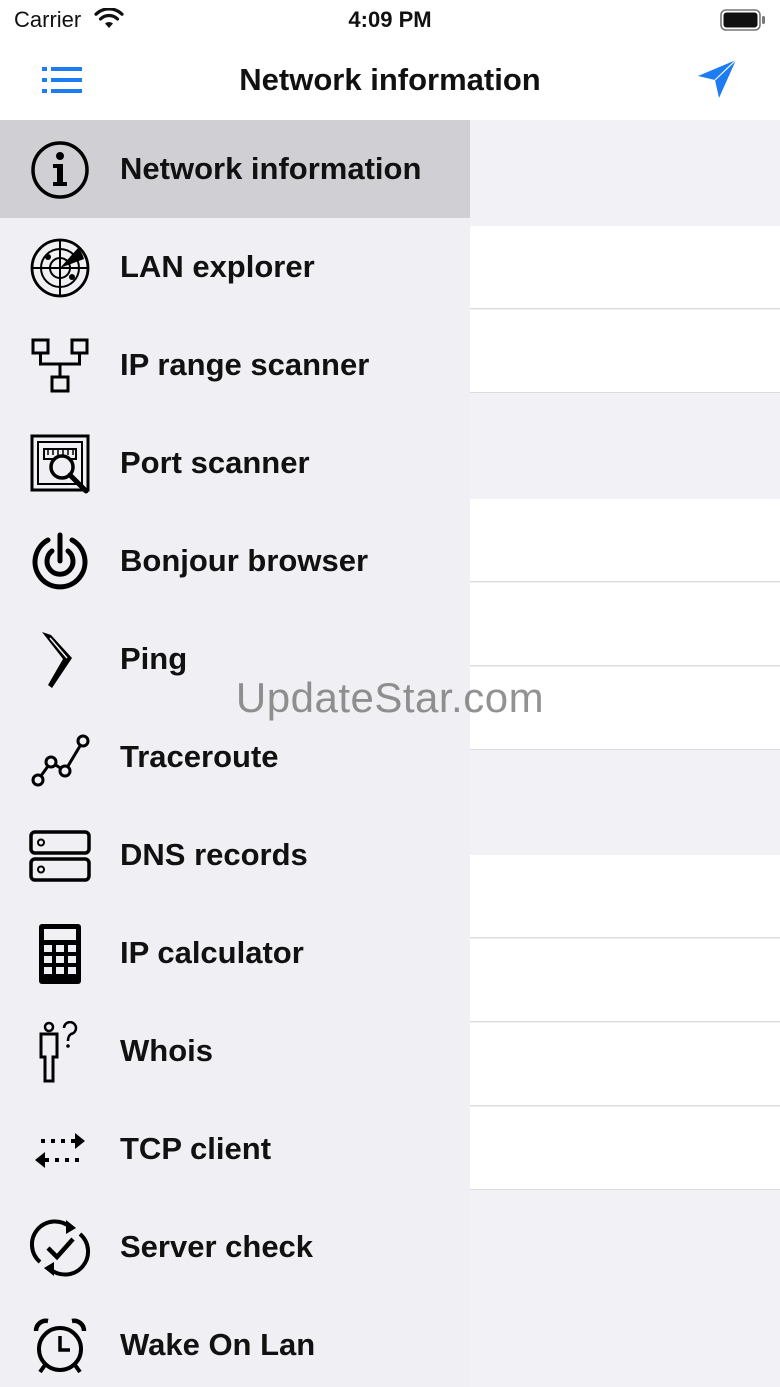 This screenshot has width=780, height=1387. I want to click on menu-item-label: Whois, so click(166, 1050).